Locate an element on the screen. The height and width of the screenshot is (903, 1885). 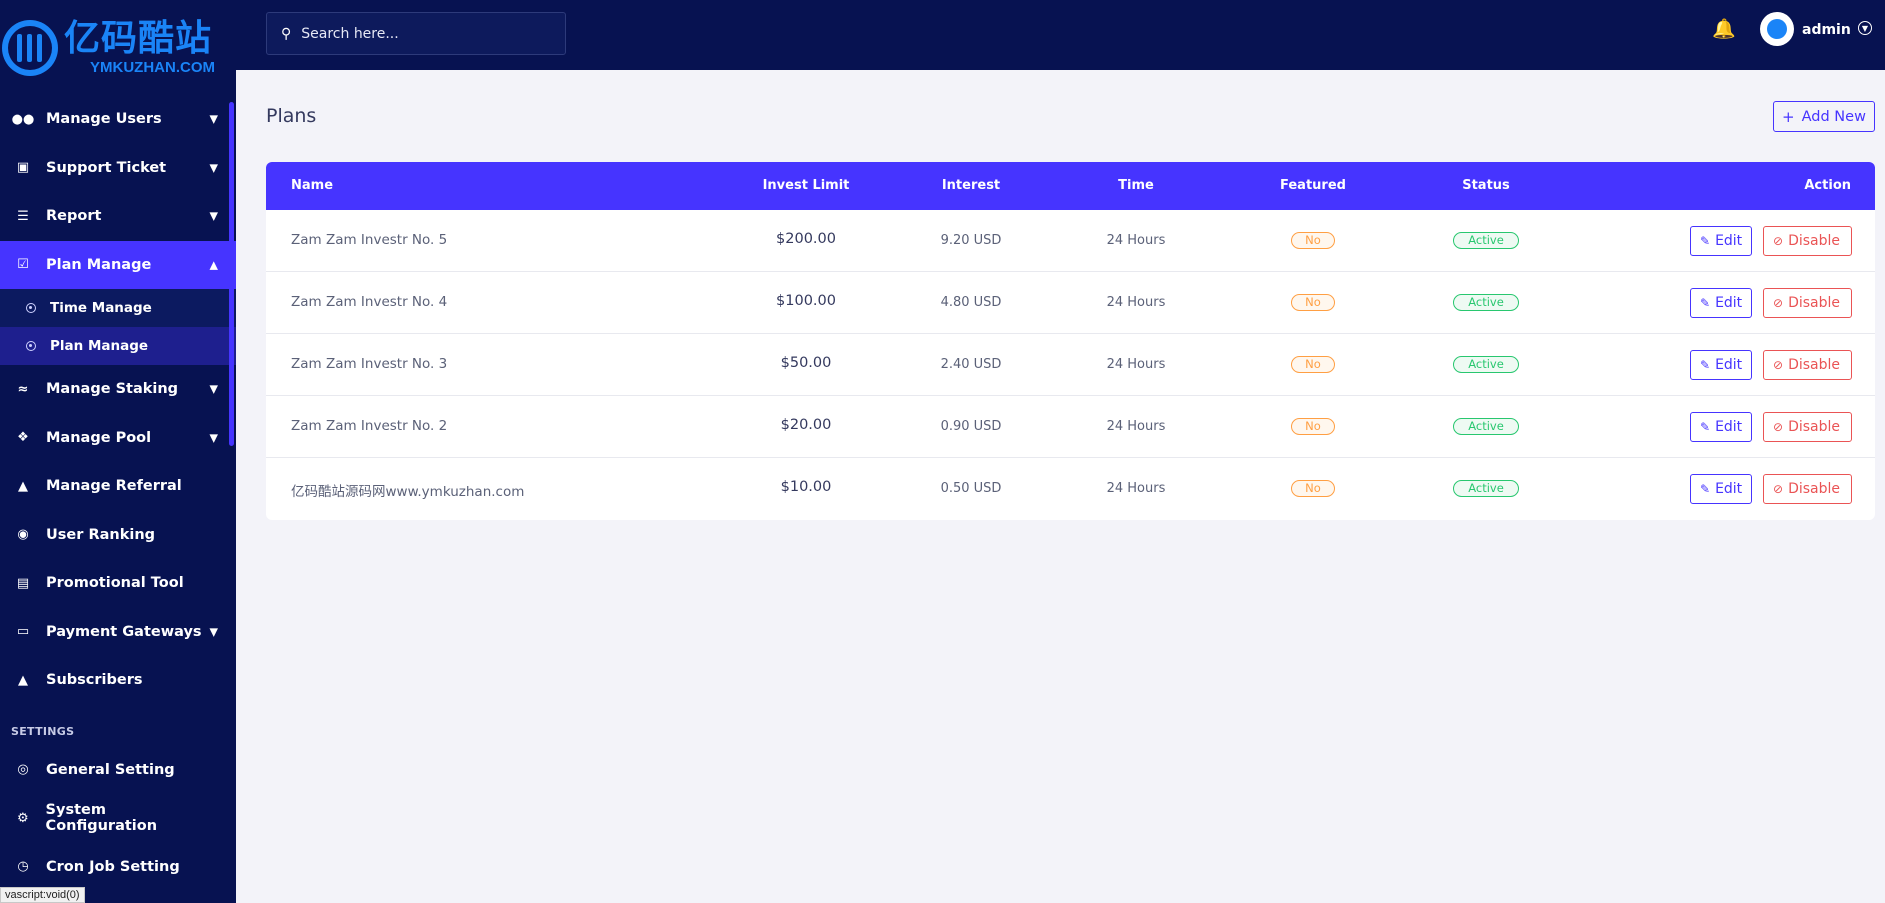
logo: 亿码酷站 YMKUZHAN.COM is located at coordinates (118, 47).